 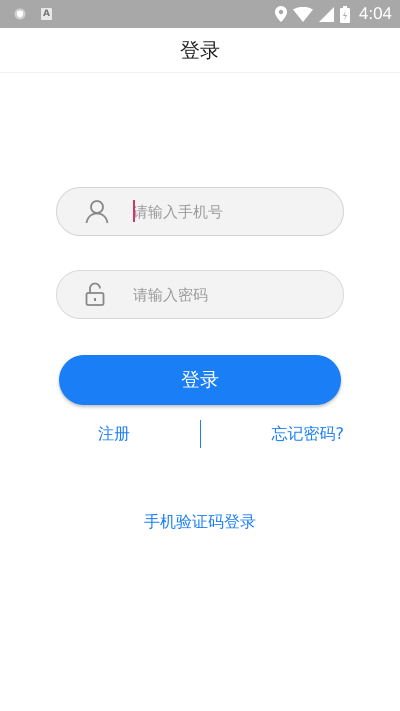 I want to click on battery-icon, so click(x=345, y=14).